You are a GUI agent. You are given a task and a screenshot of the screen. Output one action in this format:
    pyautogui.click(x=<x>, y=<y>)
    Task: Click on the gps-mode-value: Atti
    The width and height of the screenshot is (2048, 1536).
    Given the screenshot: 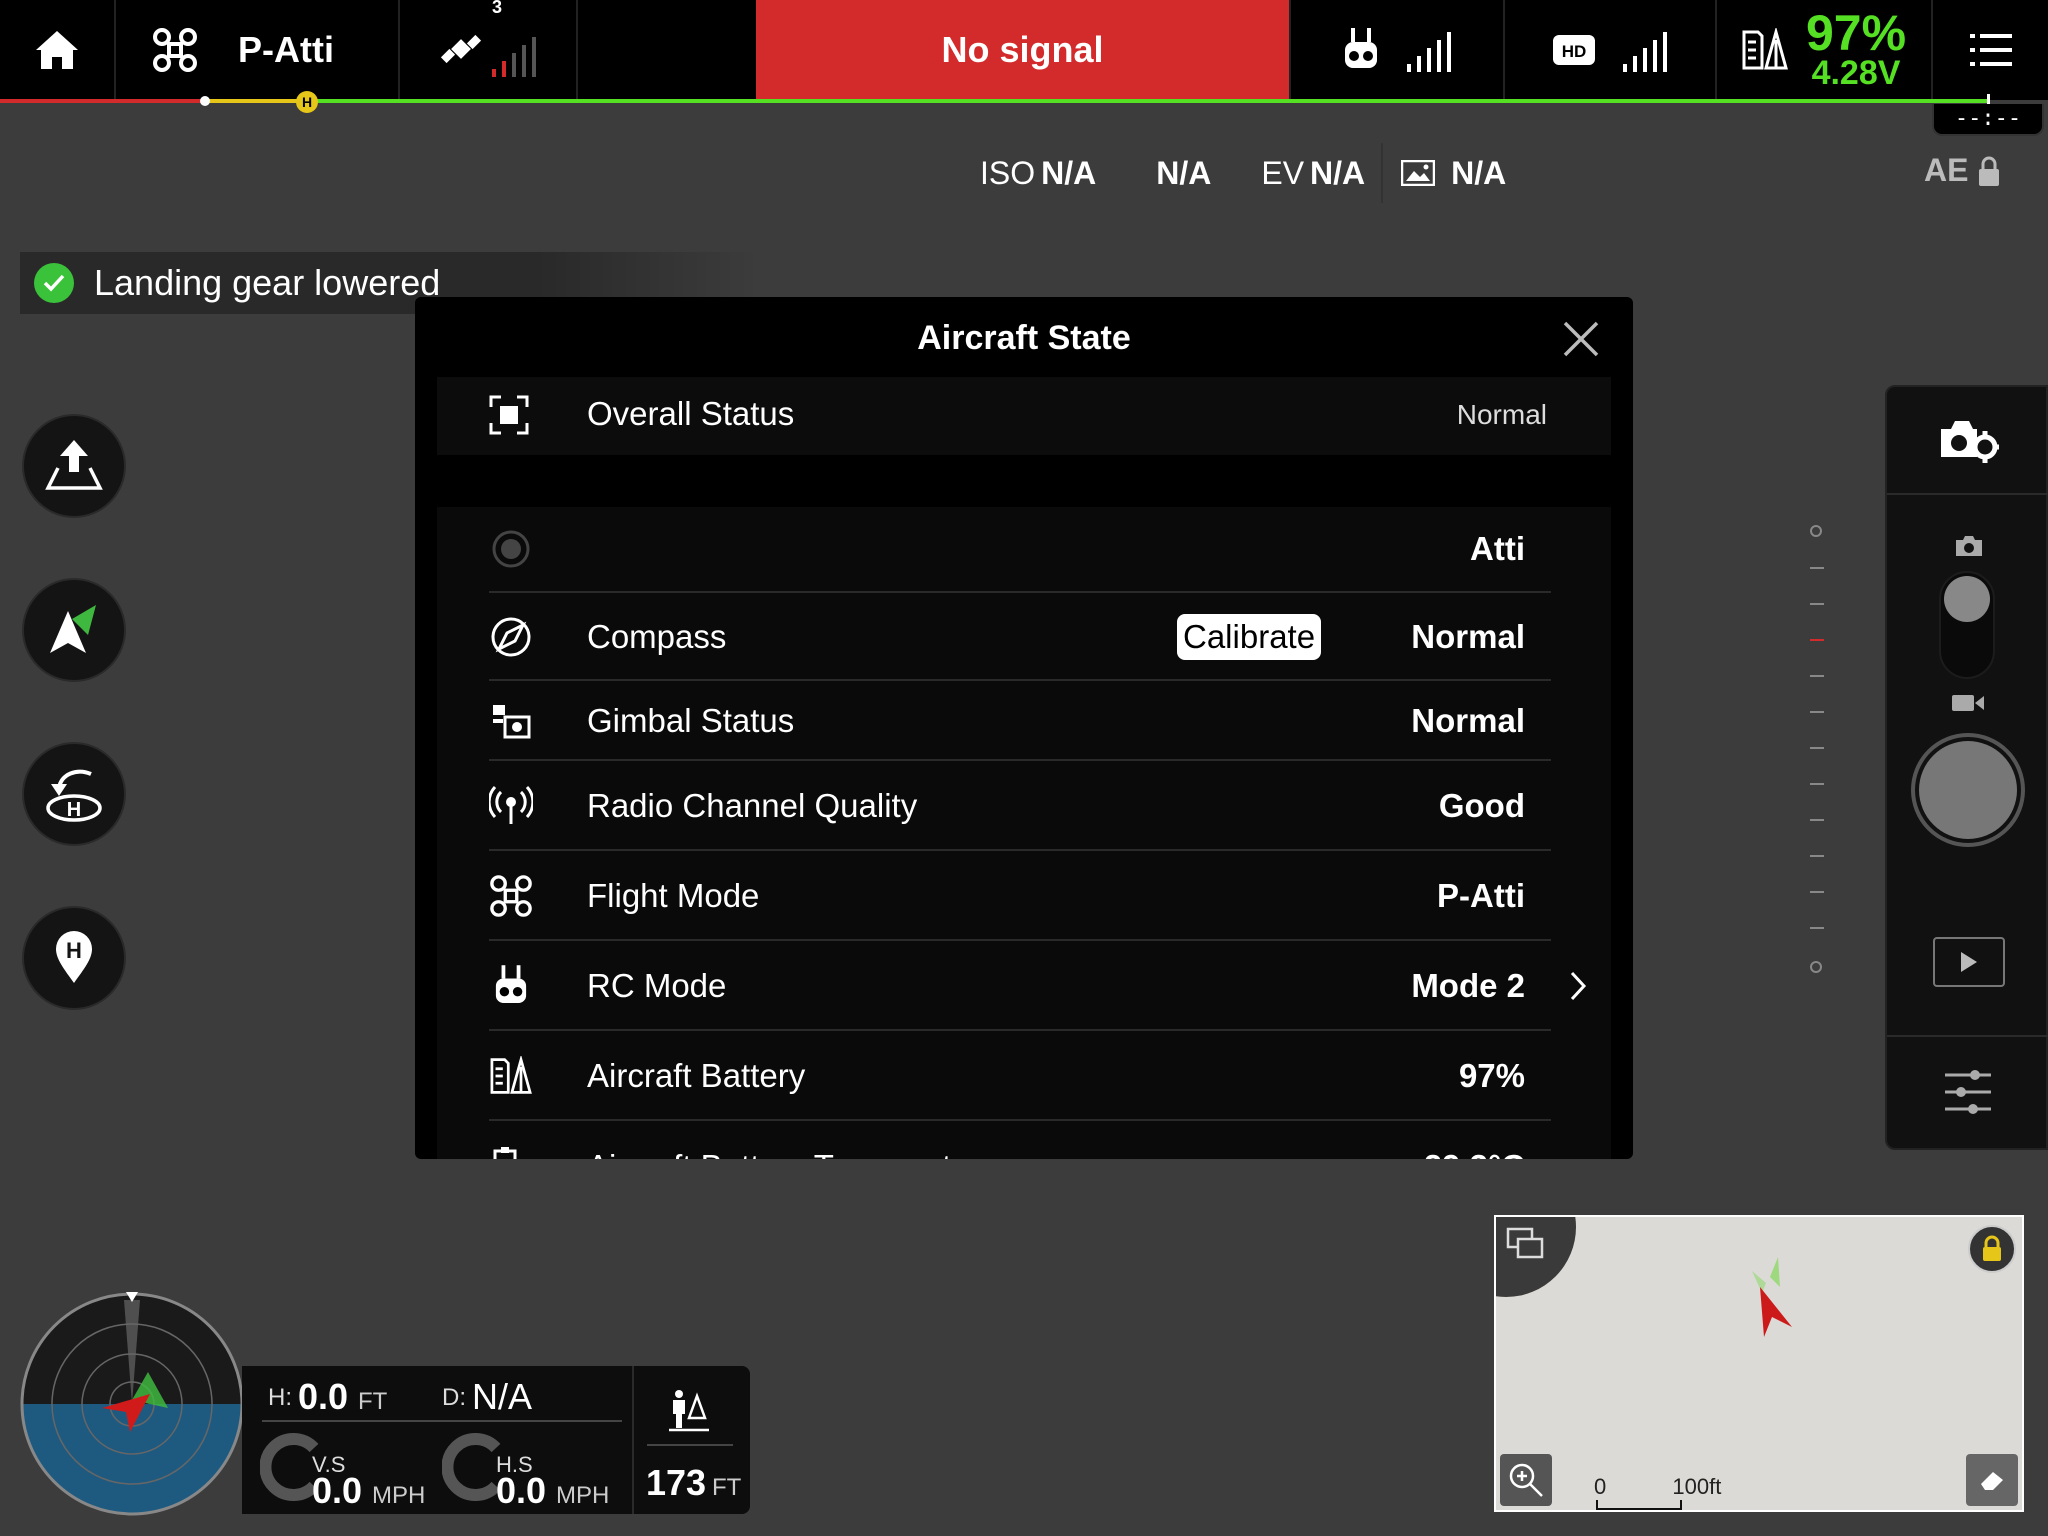 What is the action you would take?
    pyautogui.click(x=1497, y=548)
    